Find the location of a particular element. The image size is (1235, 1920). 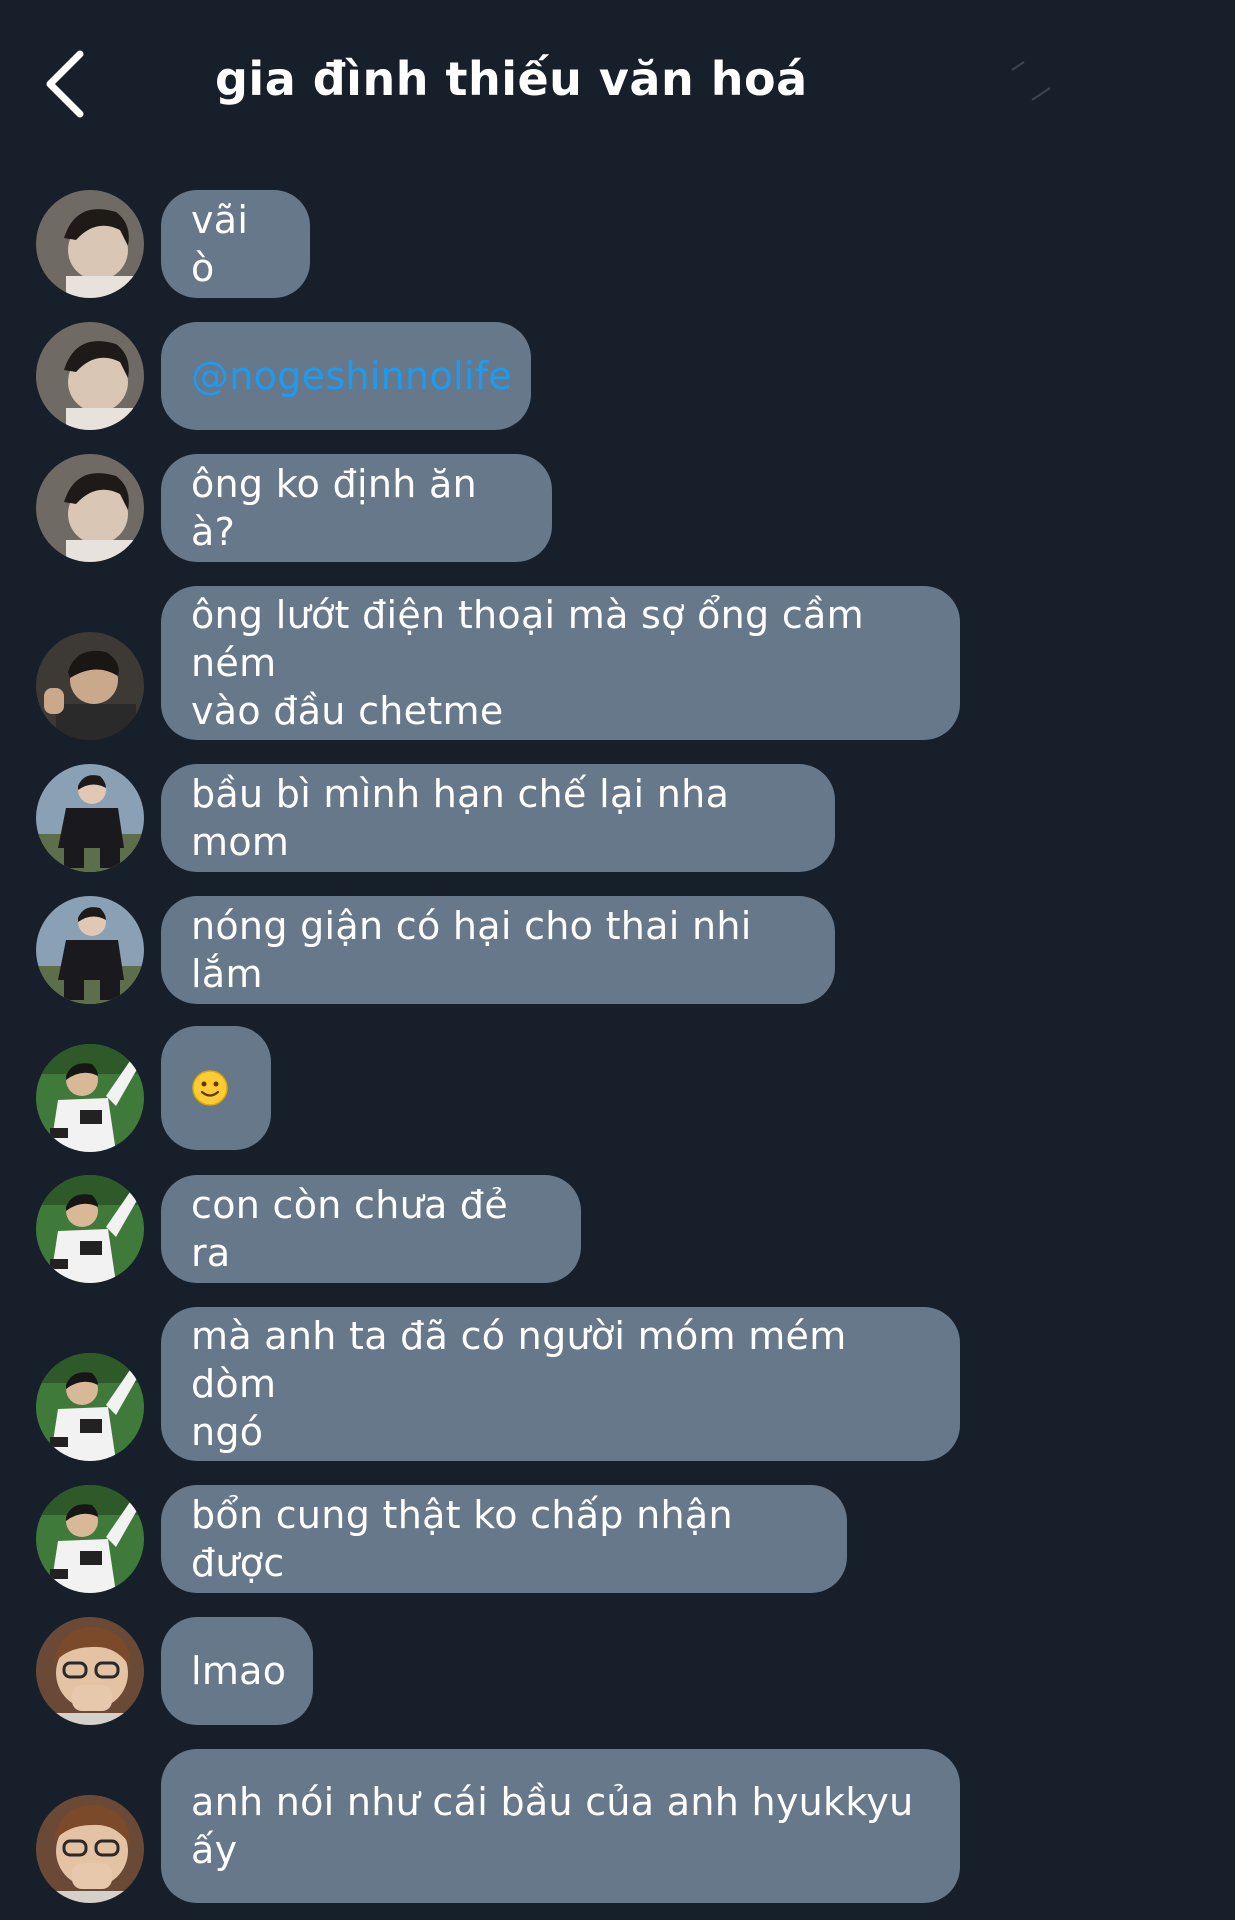

message-bubble: con còn chưa đẻ ra is located at coordinates (371, 1229).